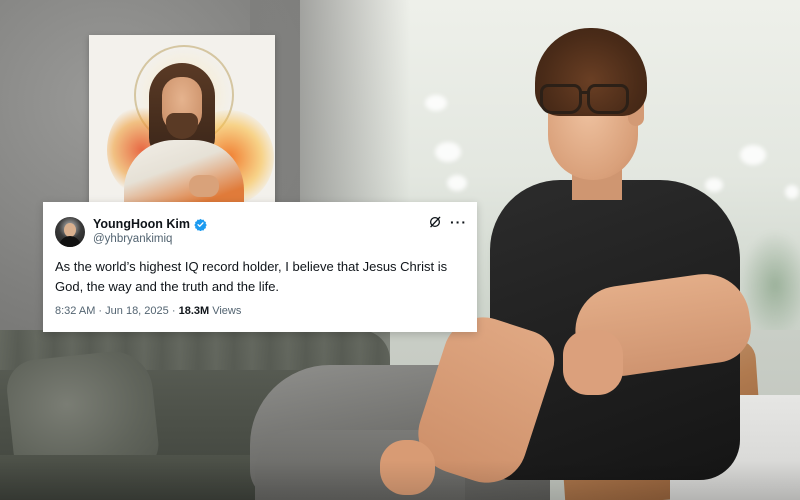 This screenshot has width=800, height=500. What do you see at coordinates (447, 222) in the screenshot?
I see `tweet-actions: ···` at bounding box center [447, 222].